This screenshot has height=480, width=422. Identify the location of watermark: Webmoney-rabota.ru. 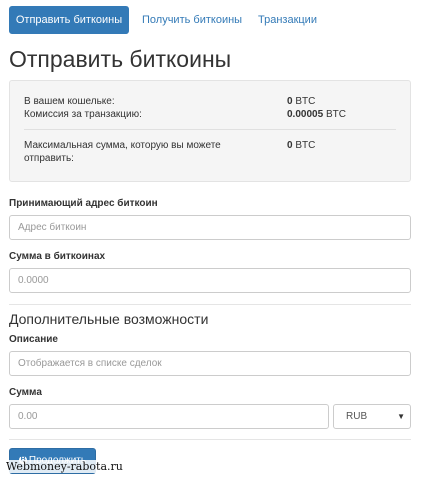
(64, 466).